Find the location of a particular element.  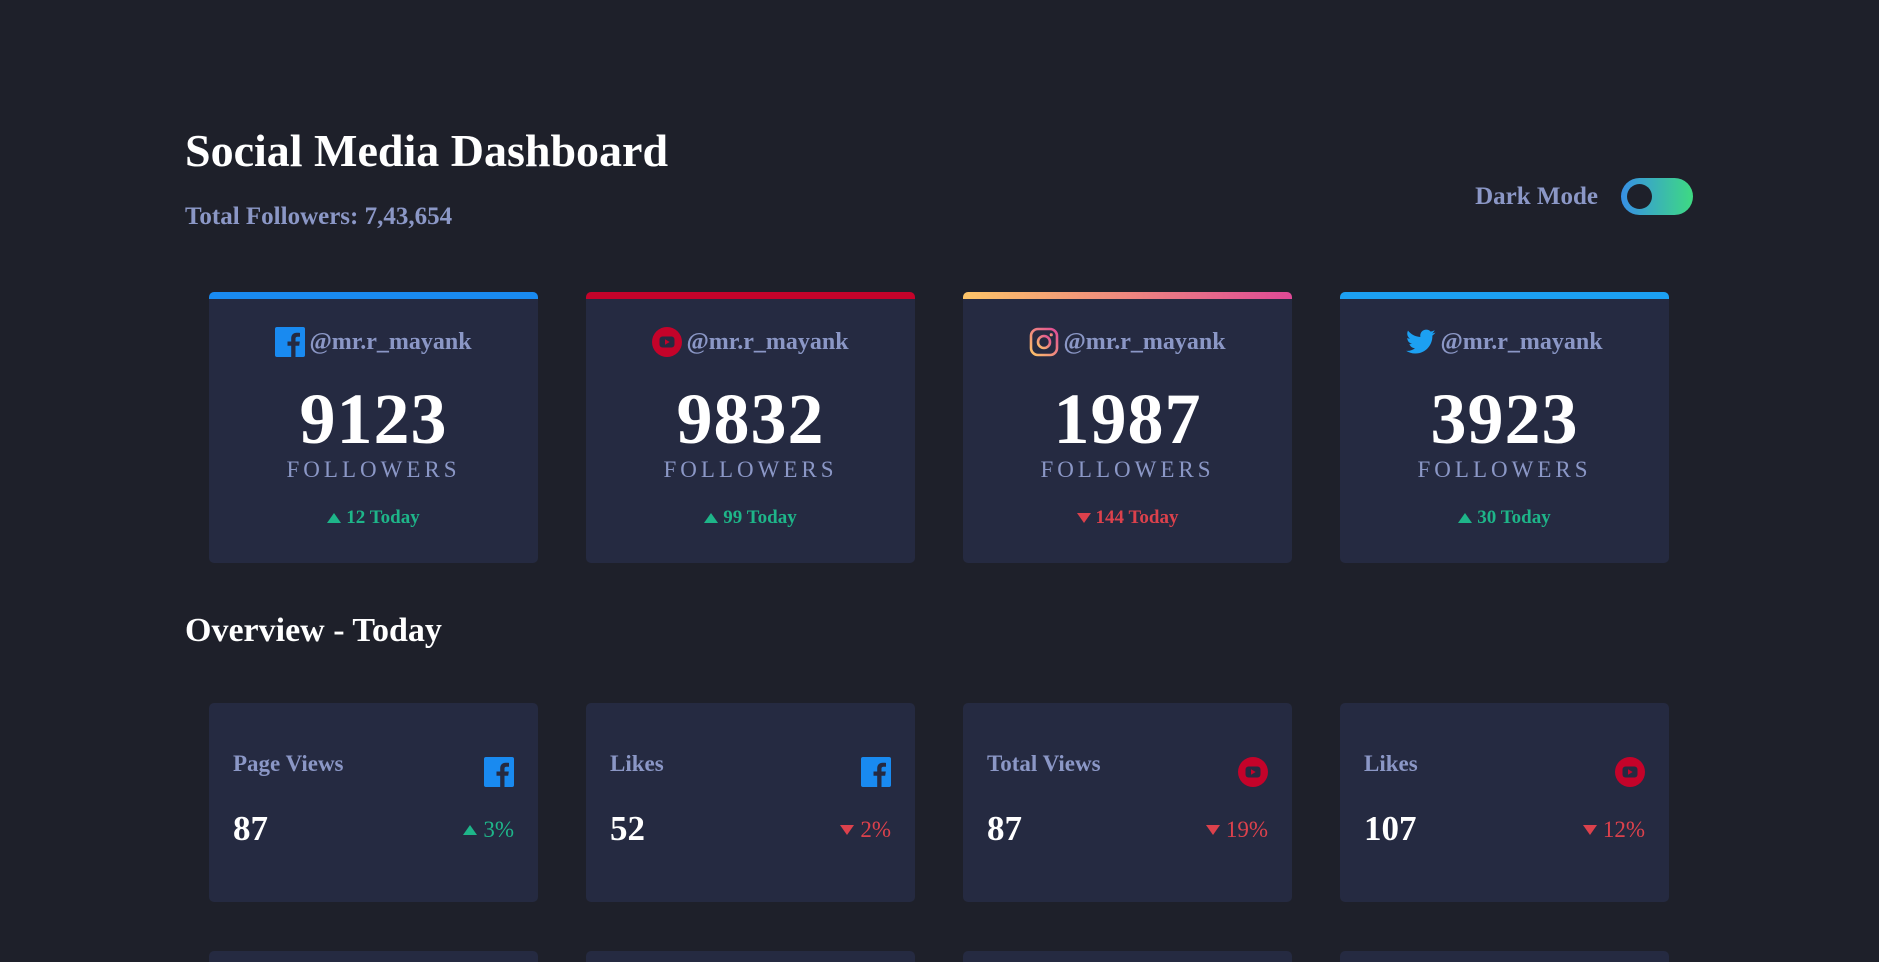

follower-card-youtube: @mr.r_mayank 9832 FOLLOWERS 99 Today is located at coordinates (750, 427).